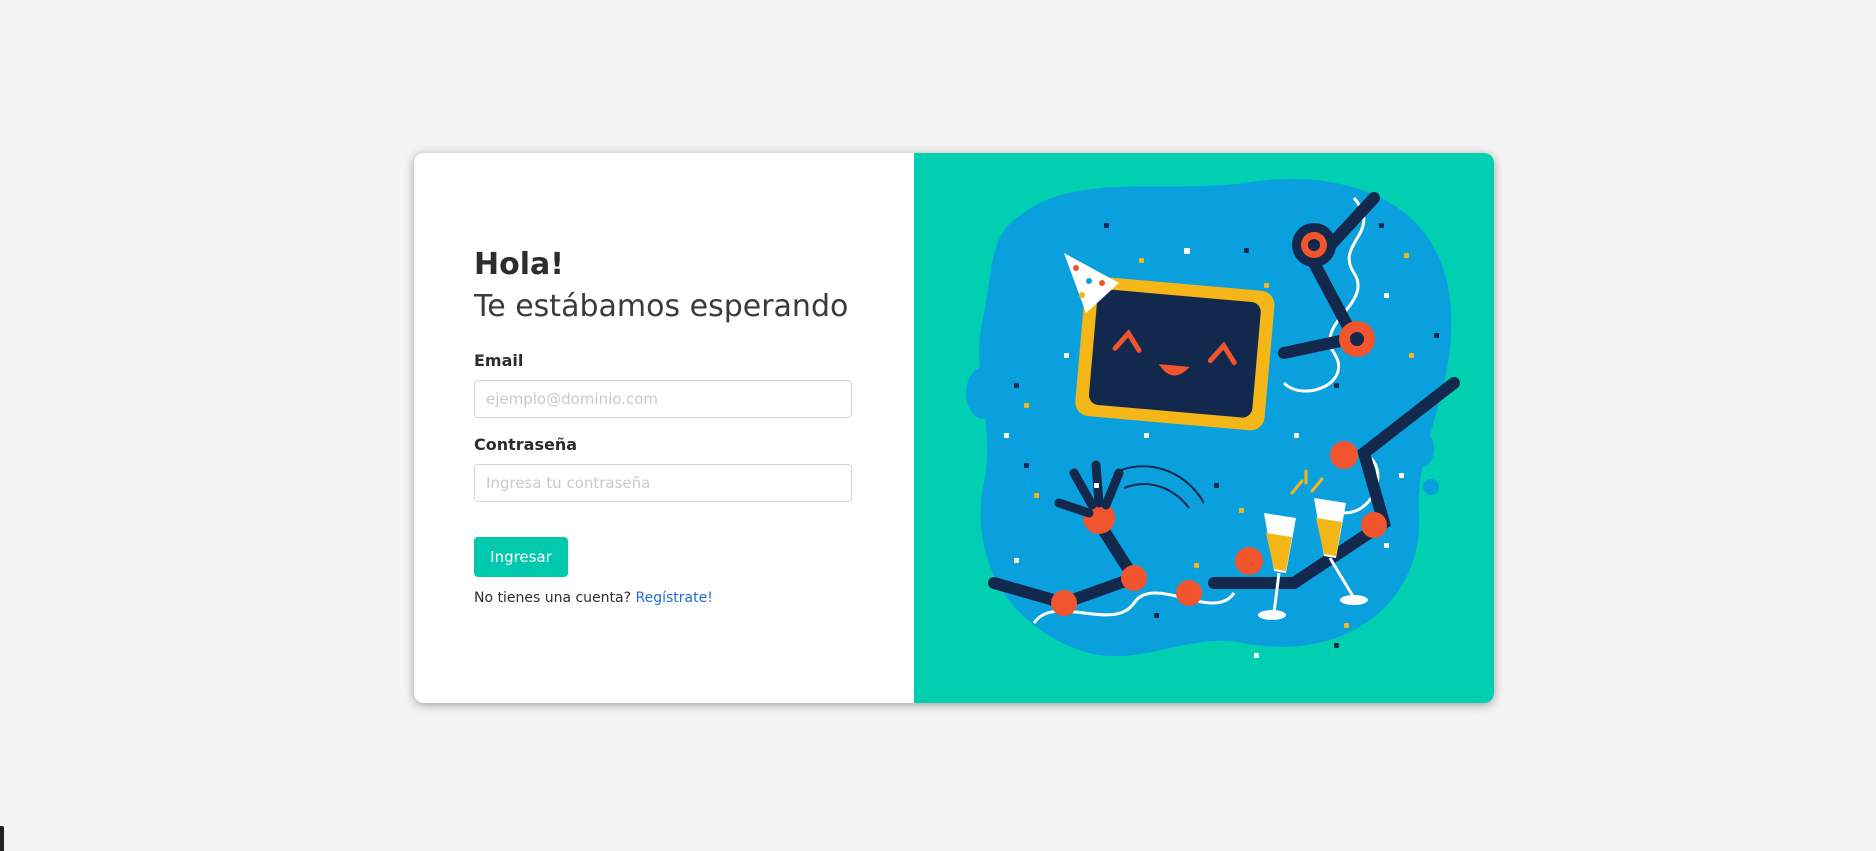  I want to click on register-prompt: No tienes una cuenta? Regístrate!, so click(593, 598).